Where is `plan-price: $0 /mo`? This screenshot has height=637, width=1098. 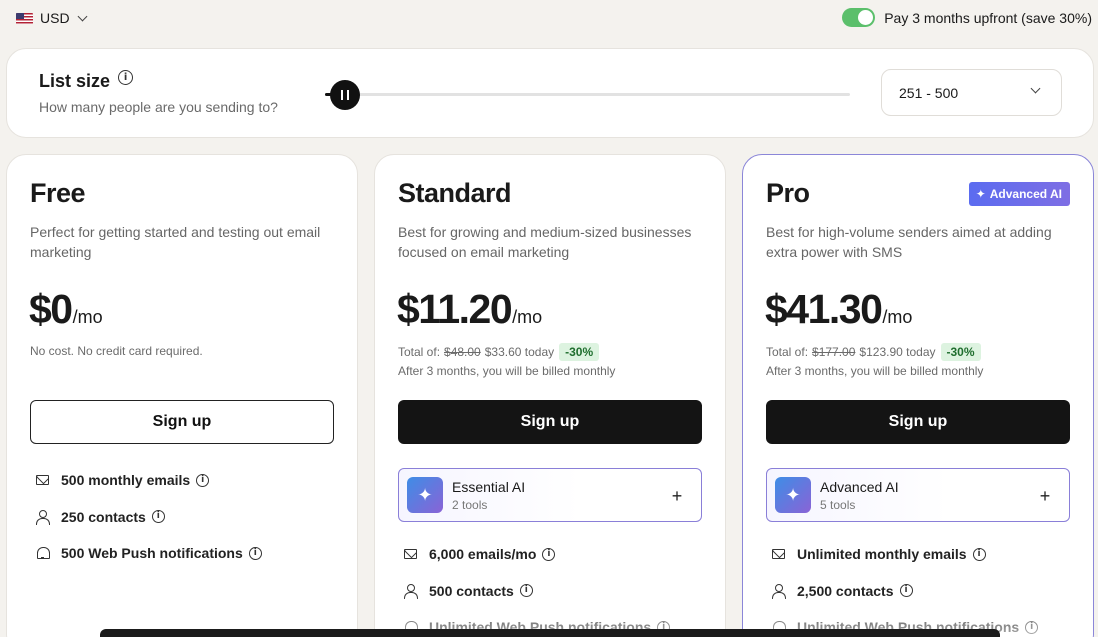
plan-price: $0 /mo is located at coordinates (66, 309).